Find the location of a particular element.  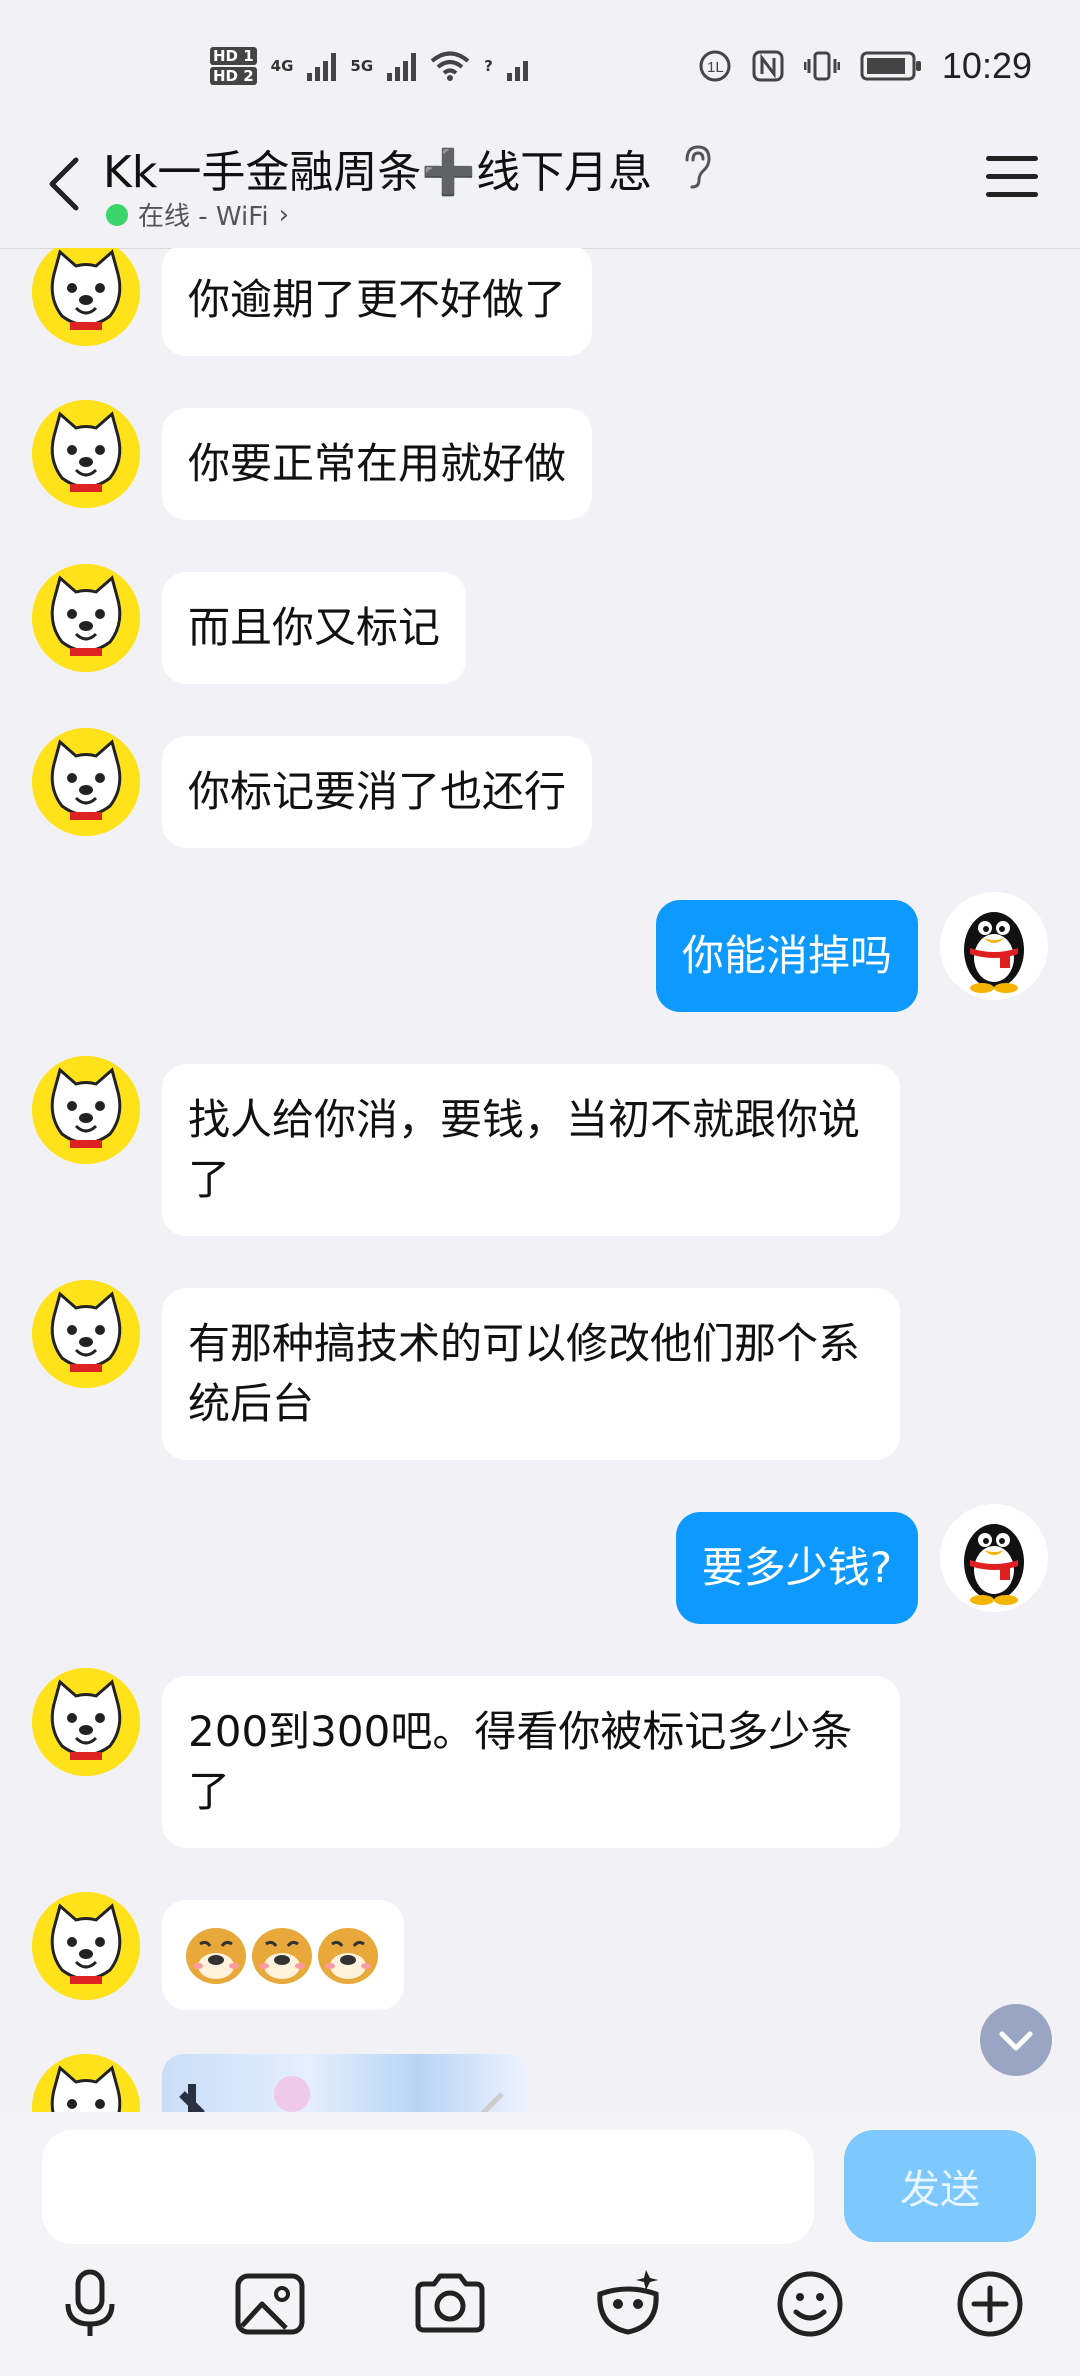

chevron-down-icon is located at coordinates (1016, 2041).